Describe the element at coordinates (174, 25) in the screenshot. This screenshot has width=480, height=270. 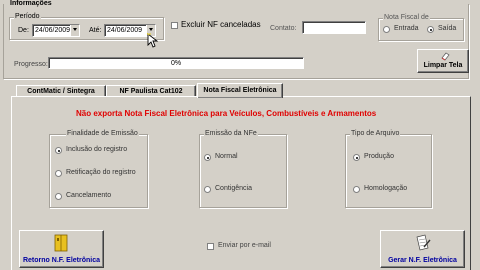
I see `excluir-nf-checkbox` at that location.